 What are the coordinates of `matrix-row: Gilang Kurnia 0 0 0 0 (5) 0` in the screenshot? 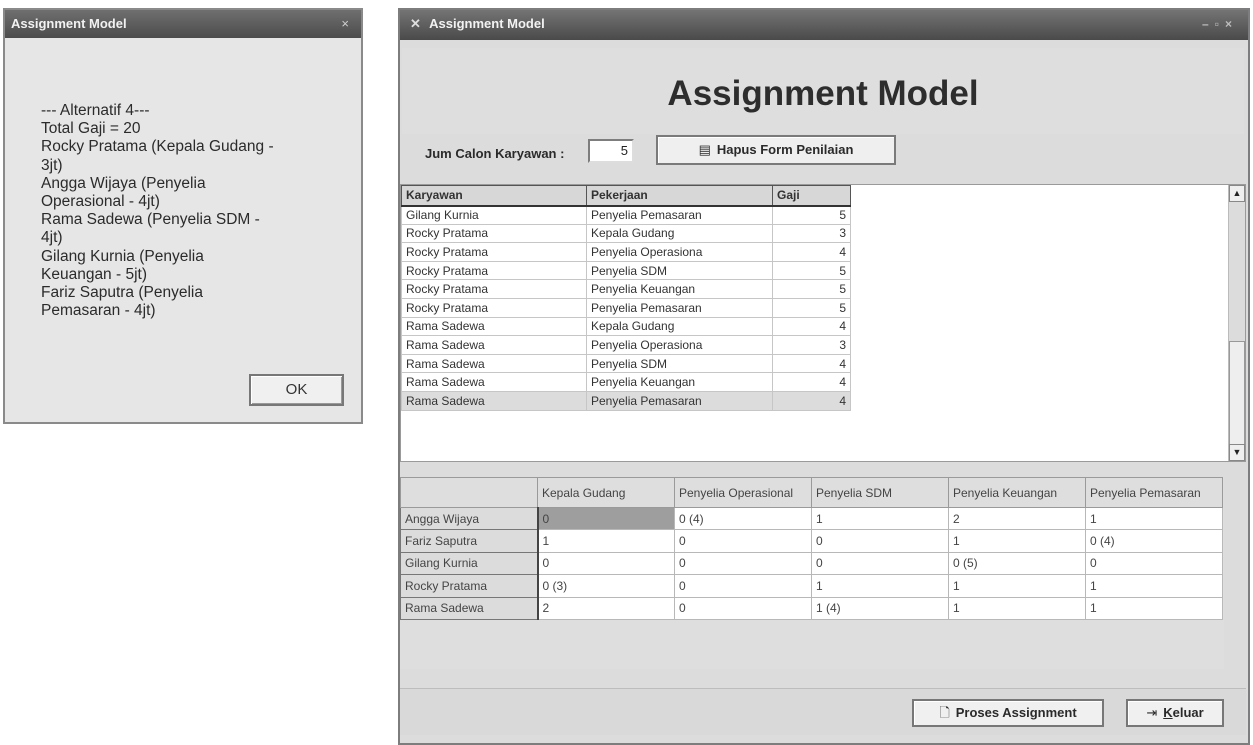 It's located at (811, 563).